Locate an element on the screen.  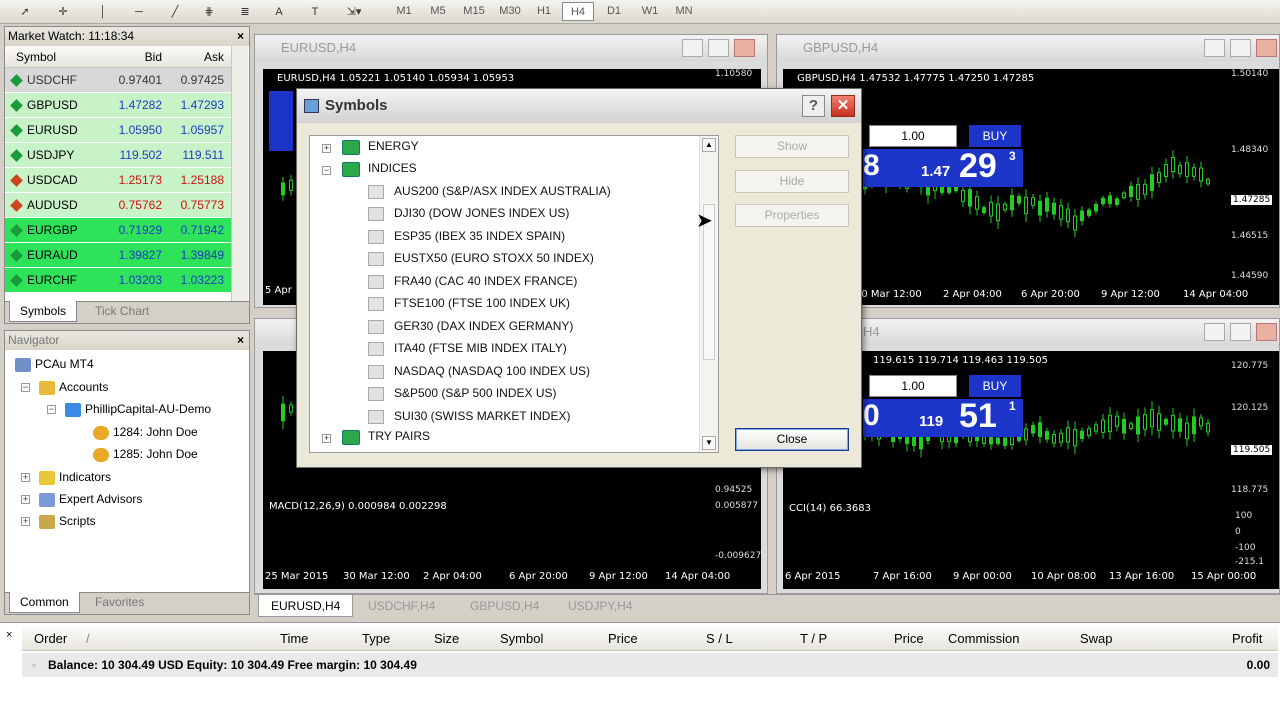
timeframe-h1: H1 is located at coordinates (544, 11).